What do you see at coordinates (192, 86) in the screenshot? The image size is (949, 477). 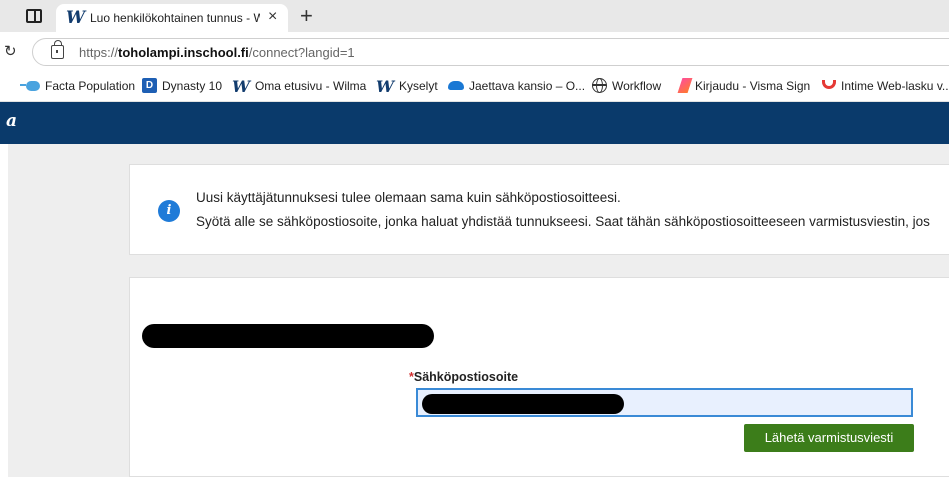 I see `bookmark-label: Dynasty 10` at bounding box center [192, 86].